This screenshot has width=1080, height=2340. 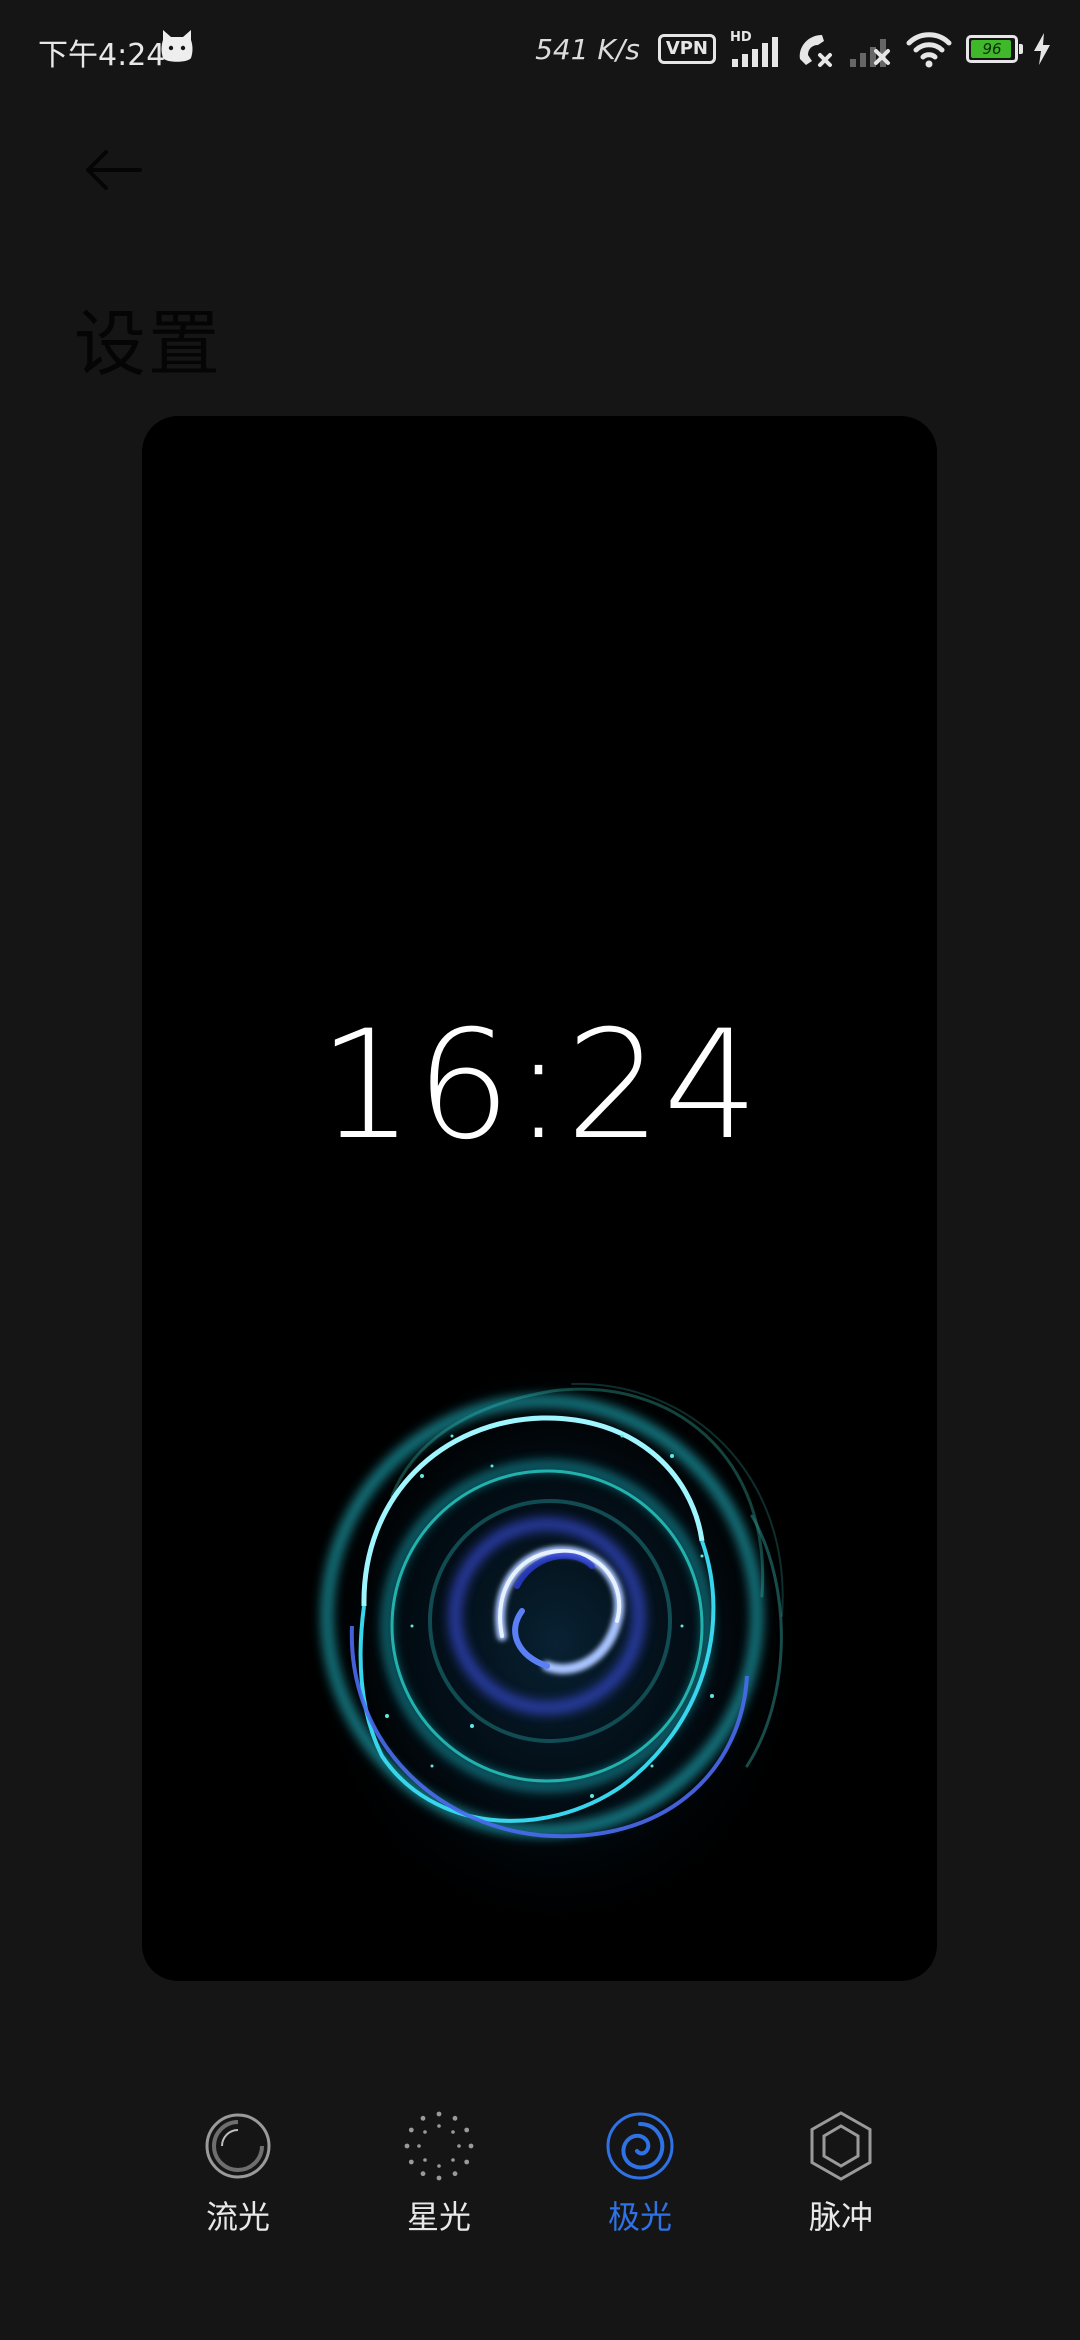 What do you see at coordinates (840, 2217) in the screenshot?
I see `effect-label: 脉冲` at bounding box center [840, 2217].